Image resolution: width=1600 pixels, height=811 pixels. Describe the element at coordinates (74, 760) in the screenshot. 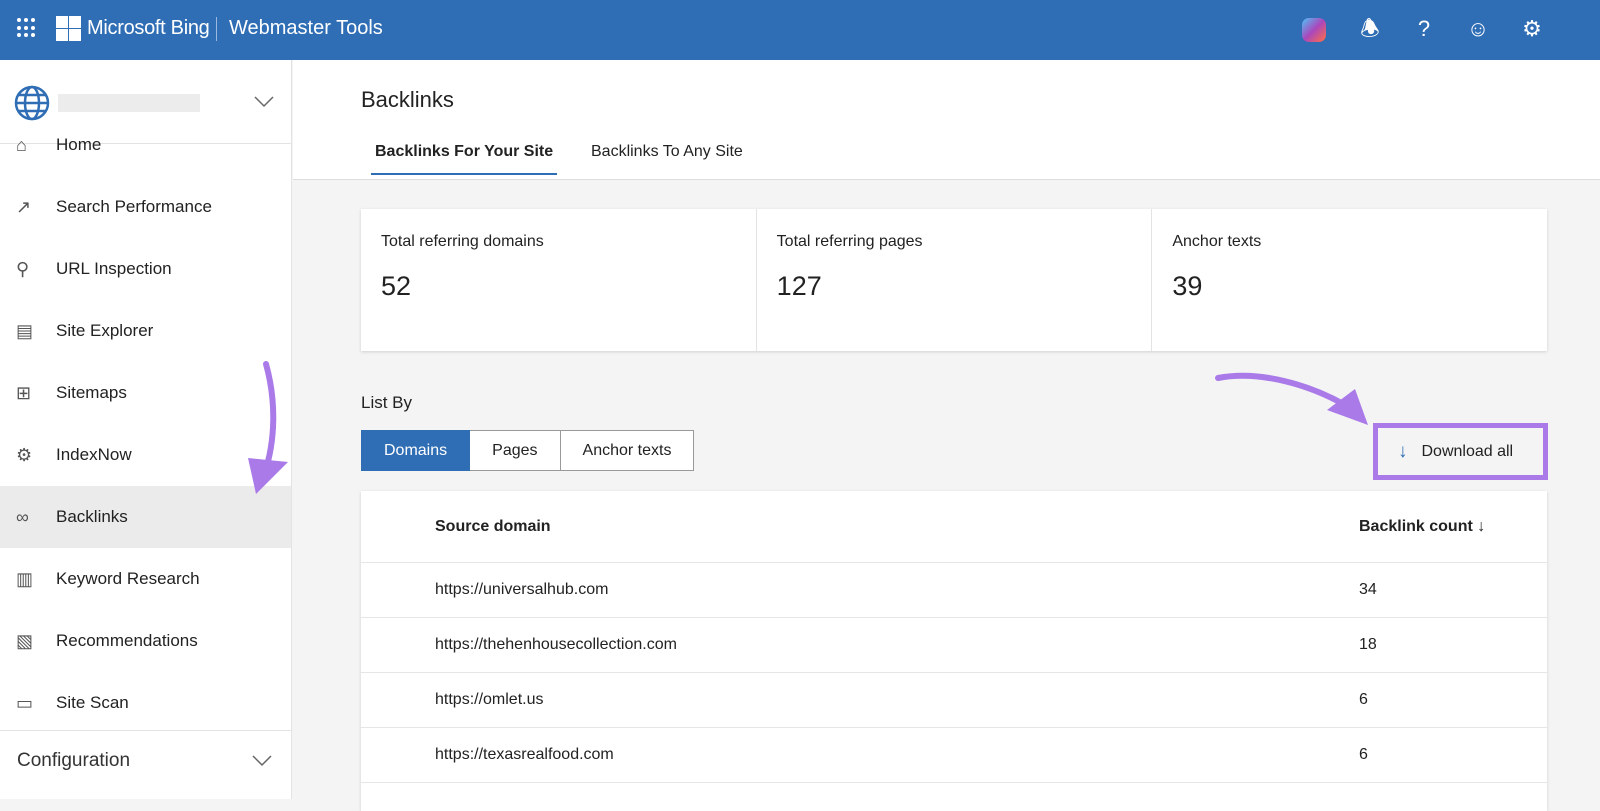

I see `configuration-label: Configuration` at that location.